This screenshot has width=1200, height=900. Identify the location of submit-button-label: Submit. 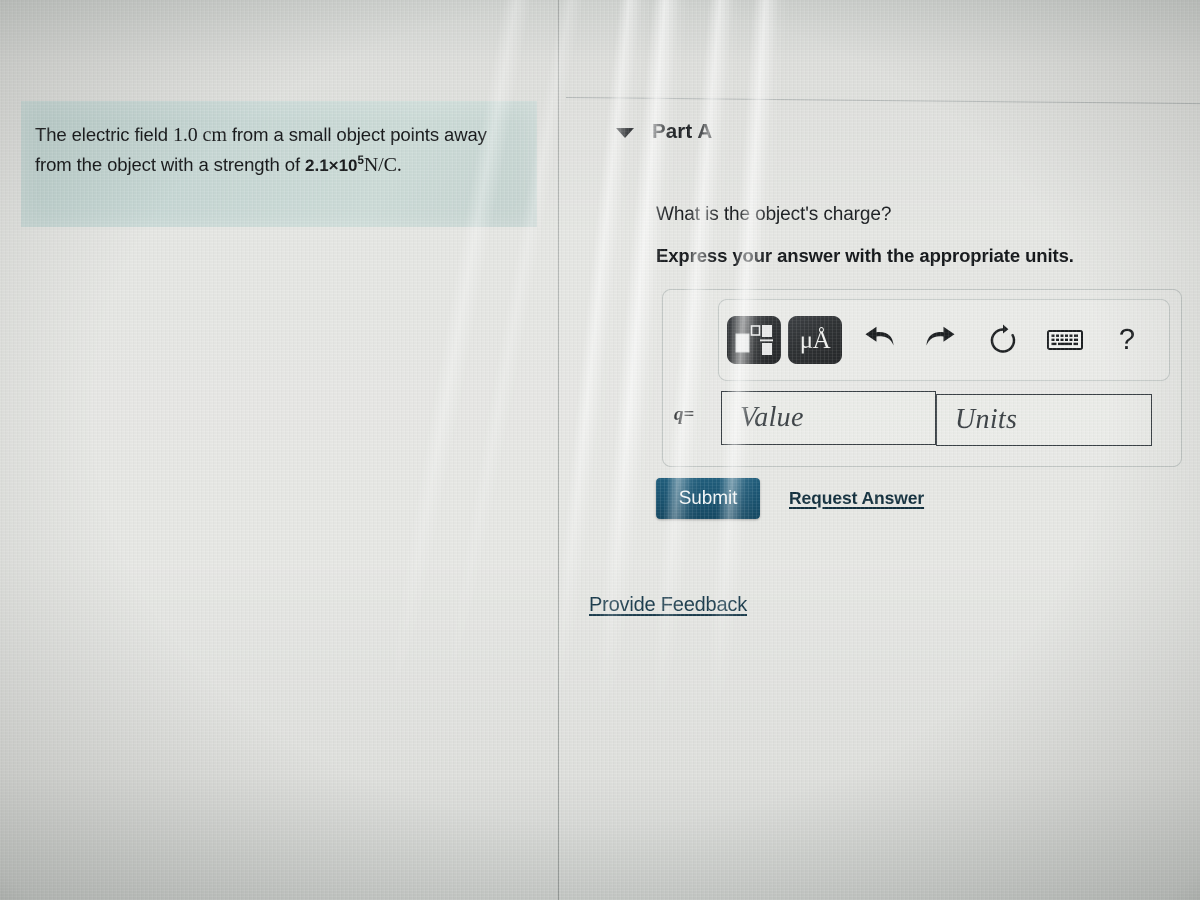
(708, 498).